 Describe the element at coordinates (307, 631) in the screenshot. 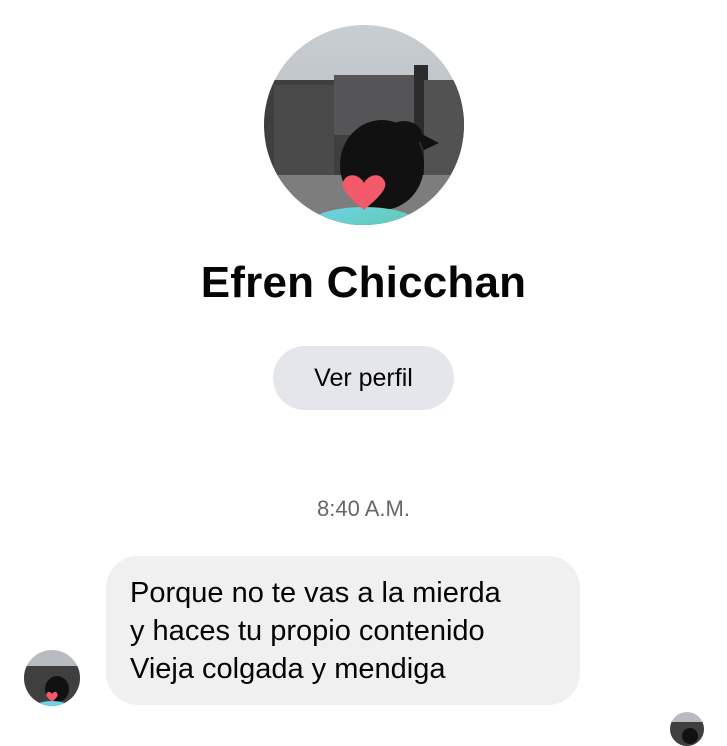

I see `message-line: y haces tu propio contenido` at that location.